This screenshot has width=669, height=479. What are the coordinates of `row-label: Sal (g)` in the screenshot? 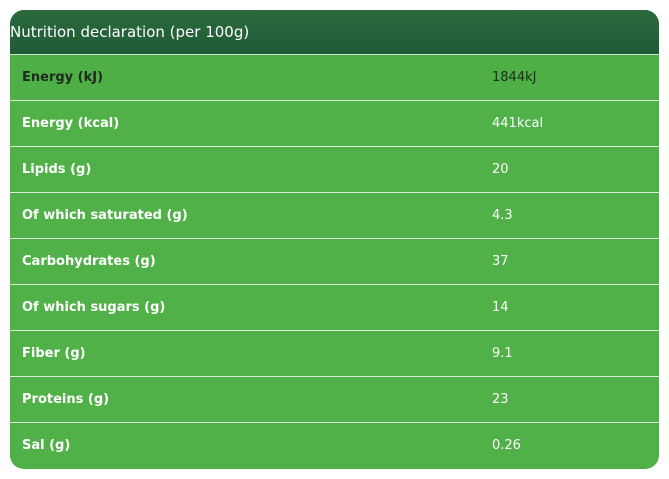 It's located at (46, 445).